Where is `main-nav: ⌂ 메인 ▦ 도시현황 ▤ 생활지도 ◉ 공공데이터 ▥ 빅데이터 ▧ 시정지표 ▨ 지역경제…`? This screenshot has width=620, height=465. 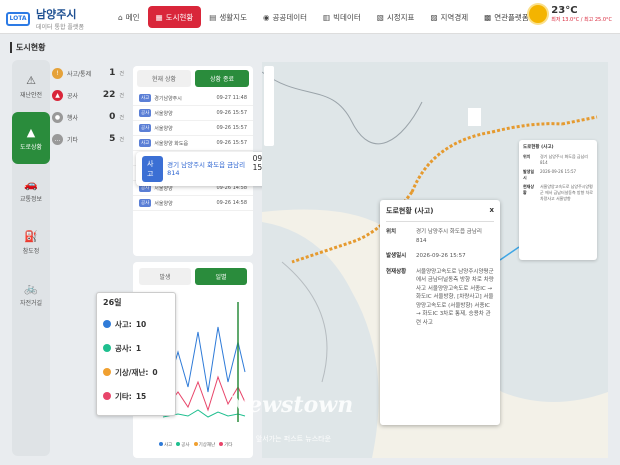 main-nav: ⌂ 메인 ▦ 도시현황 ▤ 생활지도 ◉ 공공데이터 ▥ 빅데이터 ▧ 시정지표 ▨ 지역경제… is located at coordinates (323, 17).